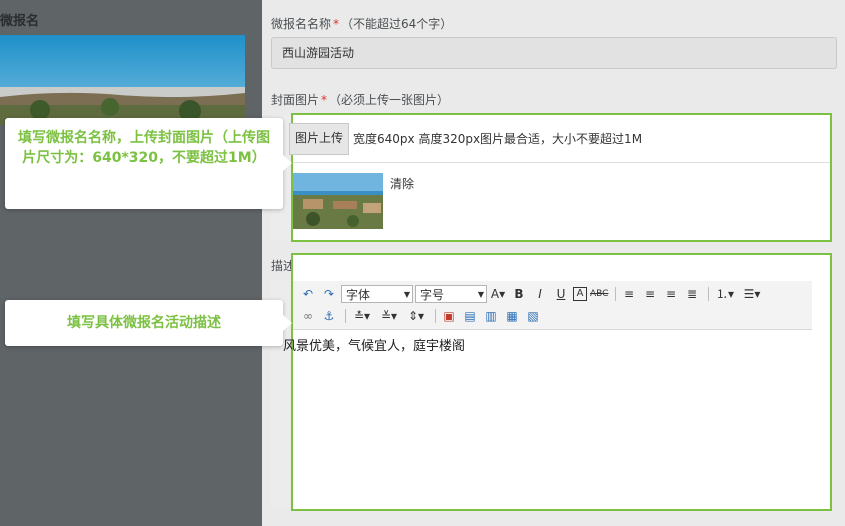 The image size is (845, 526). Describe the element at coordinates (519, 294) in the screenshot. I see `bold-icon: B` at that location.